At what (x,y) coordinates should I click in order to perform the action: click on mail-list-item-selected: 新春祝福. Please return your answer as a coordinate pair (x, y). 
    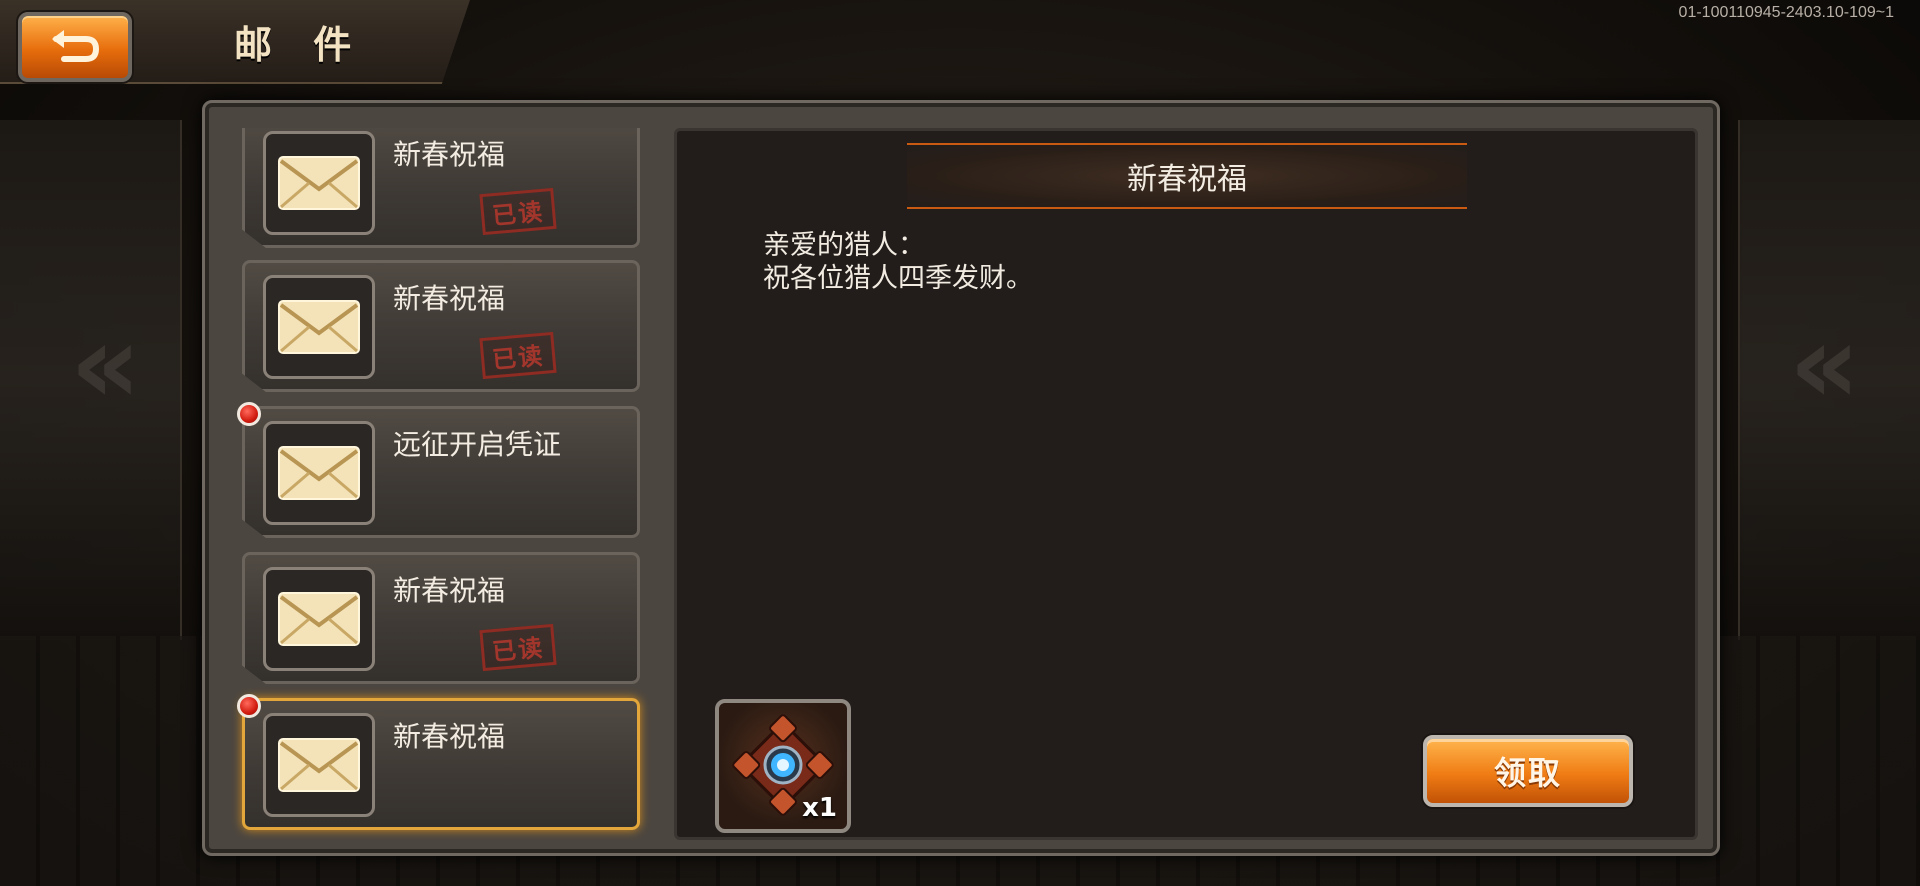
    Looking at the image, I should click on (441, 764).